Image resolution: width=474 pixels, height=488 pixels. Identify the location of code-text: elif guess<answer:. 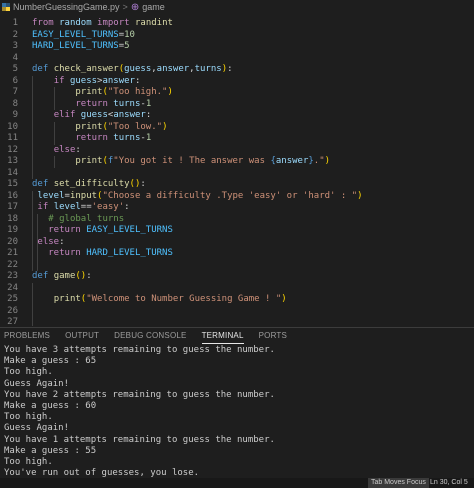
(102, 115).